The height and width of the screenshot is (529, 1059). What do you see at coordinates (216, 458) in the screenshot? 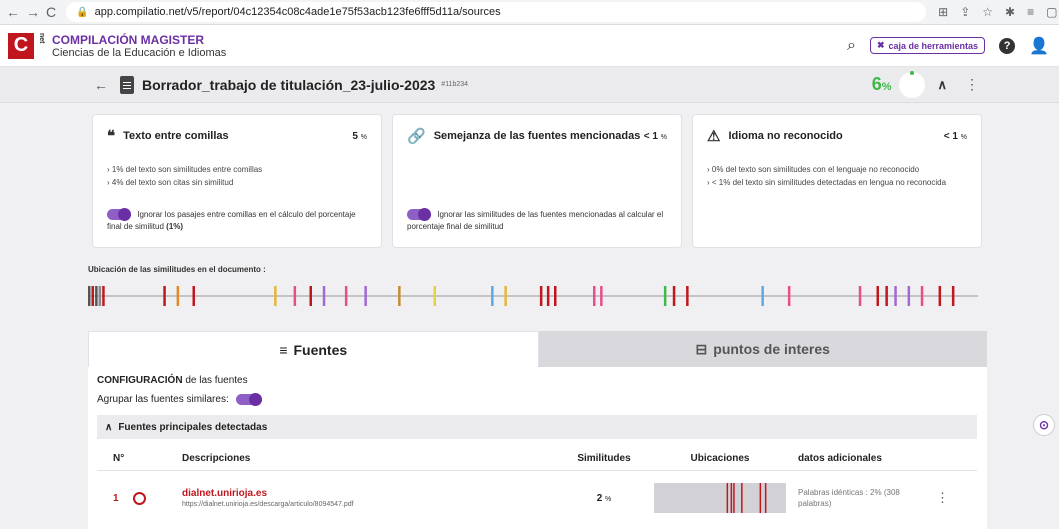
I see `col-descriptions: Descripciones` at bounding box center [216, 458].